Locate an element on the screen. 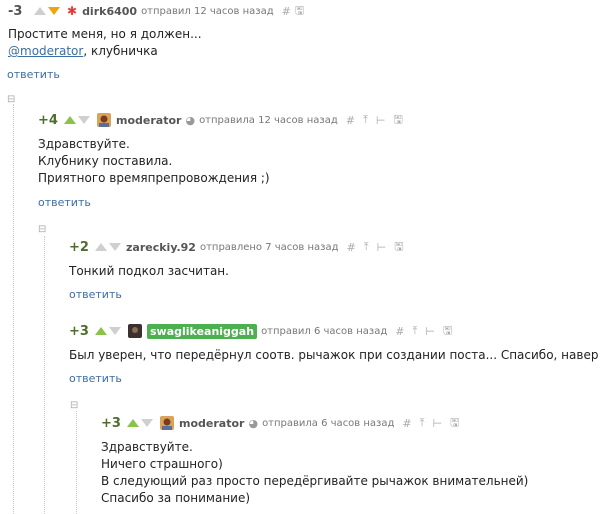 Image resolution: width=611 pixels, height=514 pixels. comment-line: Ничего страшного) is located at coordinates (162, 464).